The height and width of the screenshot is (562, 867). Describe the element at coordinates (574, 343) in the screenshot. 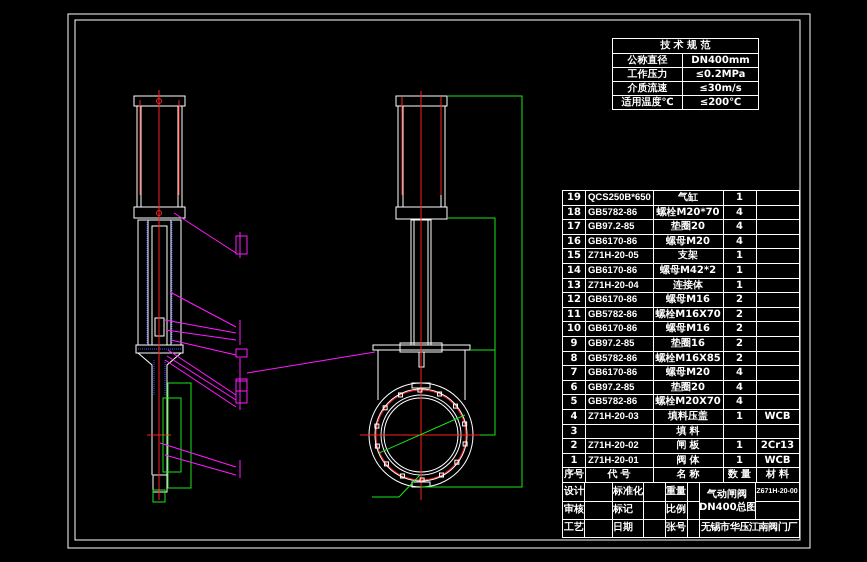

I see `table-cell-text: 9` at that location.